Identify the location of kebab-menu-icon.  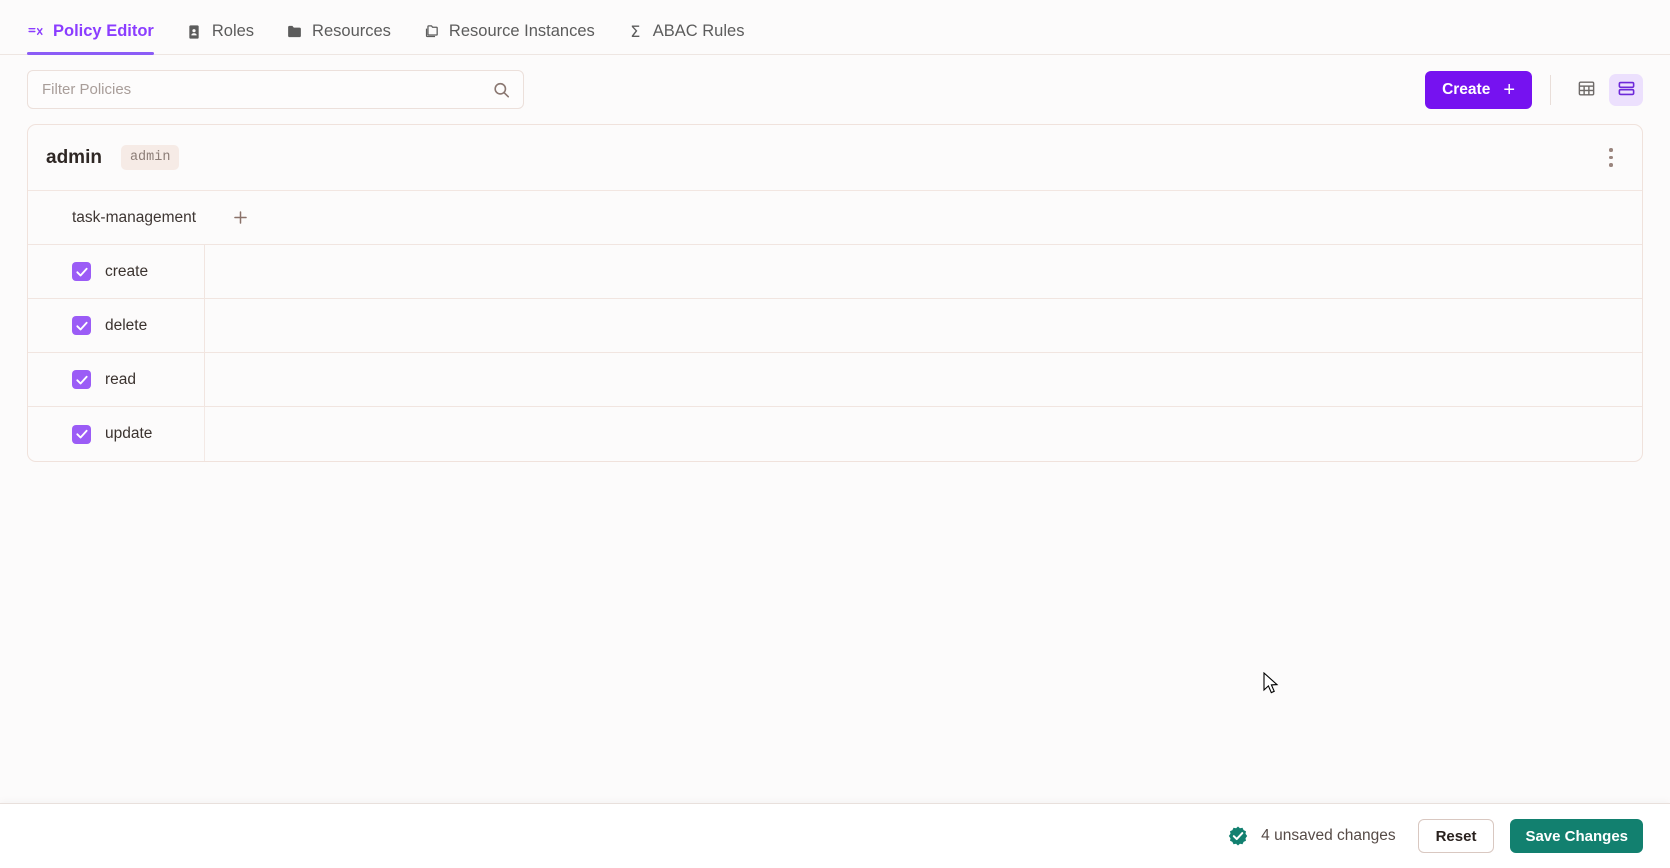
(1611, 158).